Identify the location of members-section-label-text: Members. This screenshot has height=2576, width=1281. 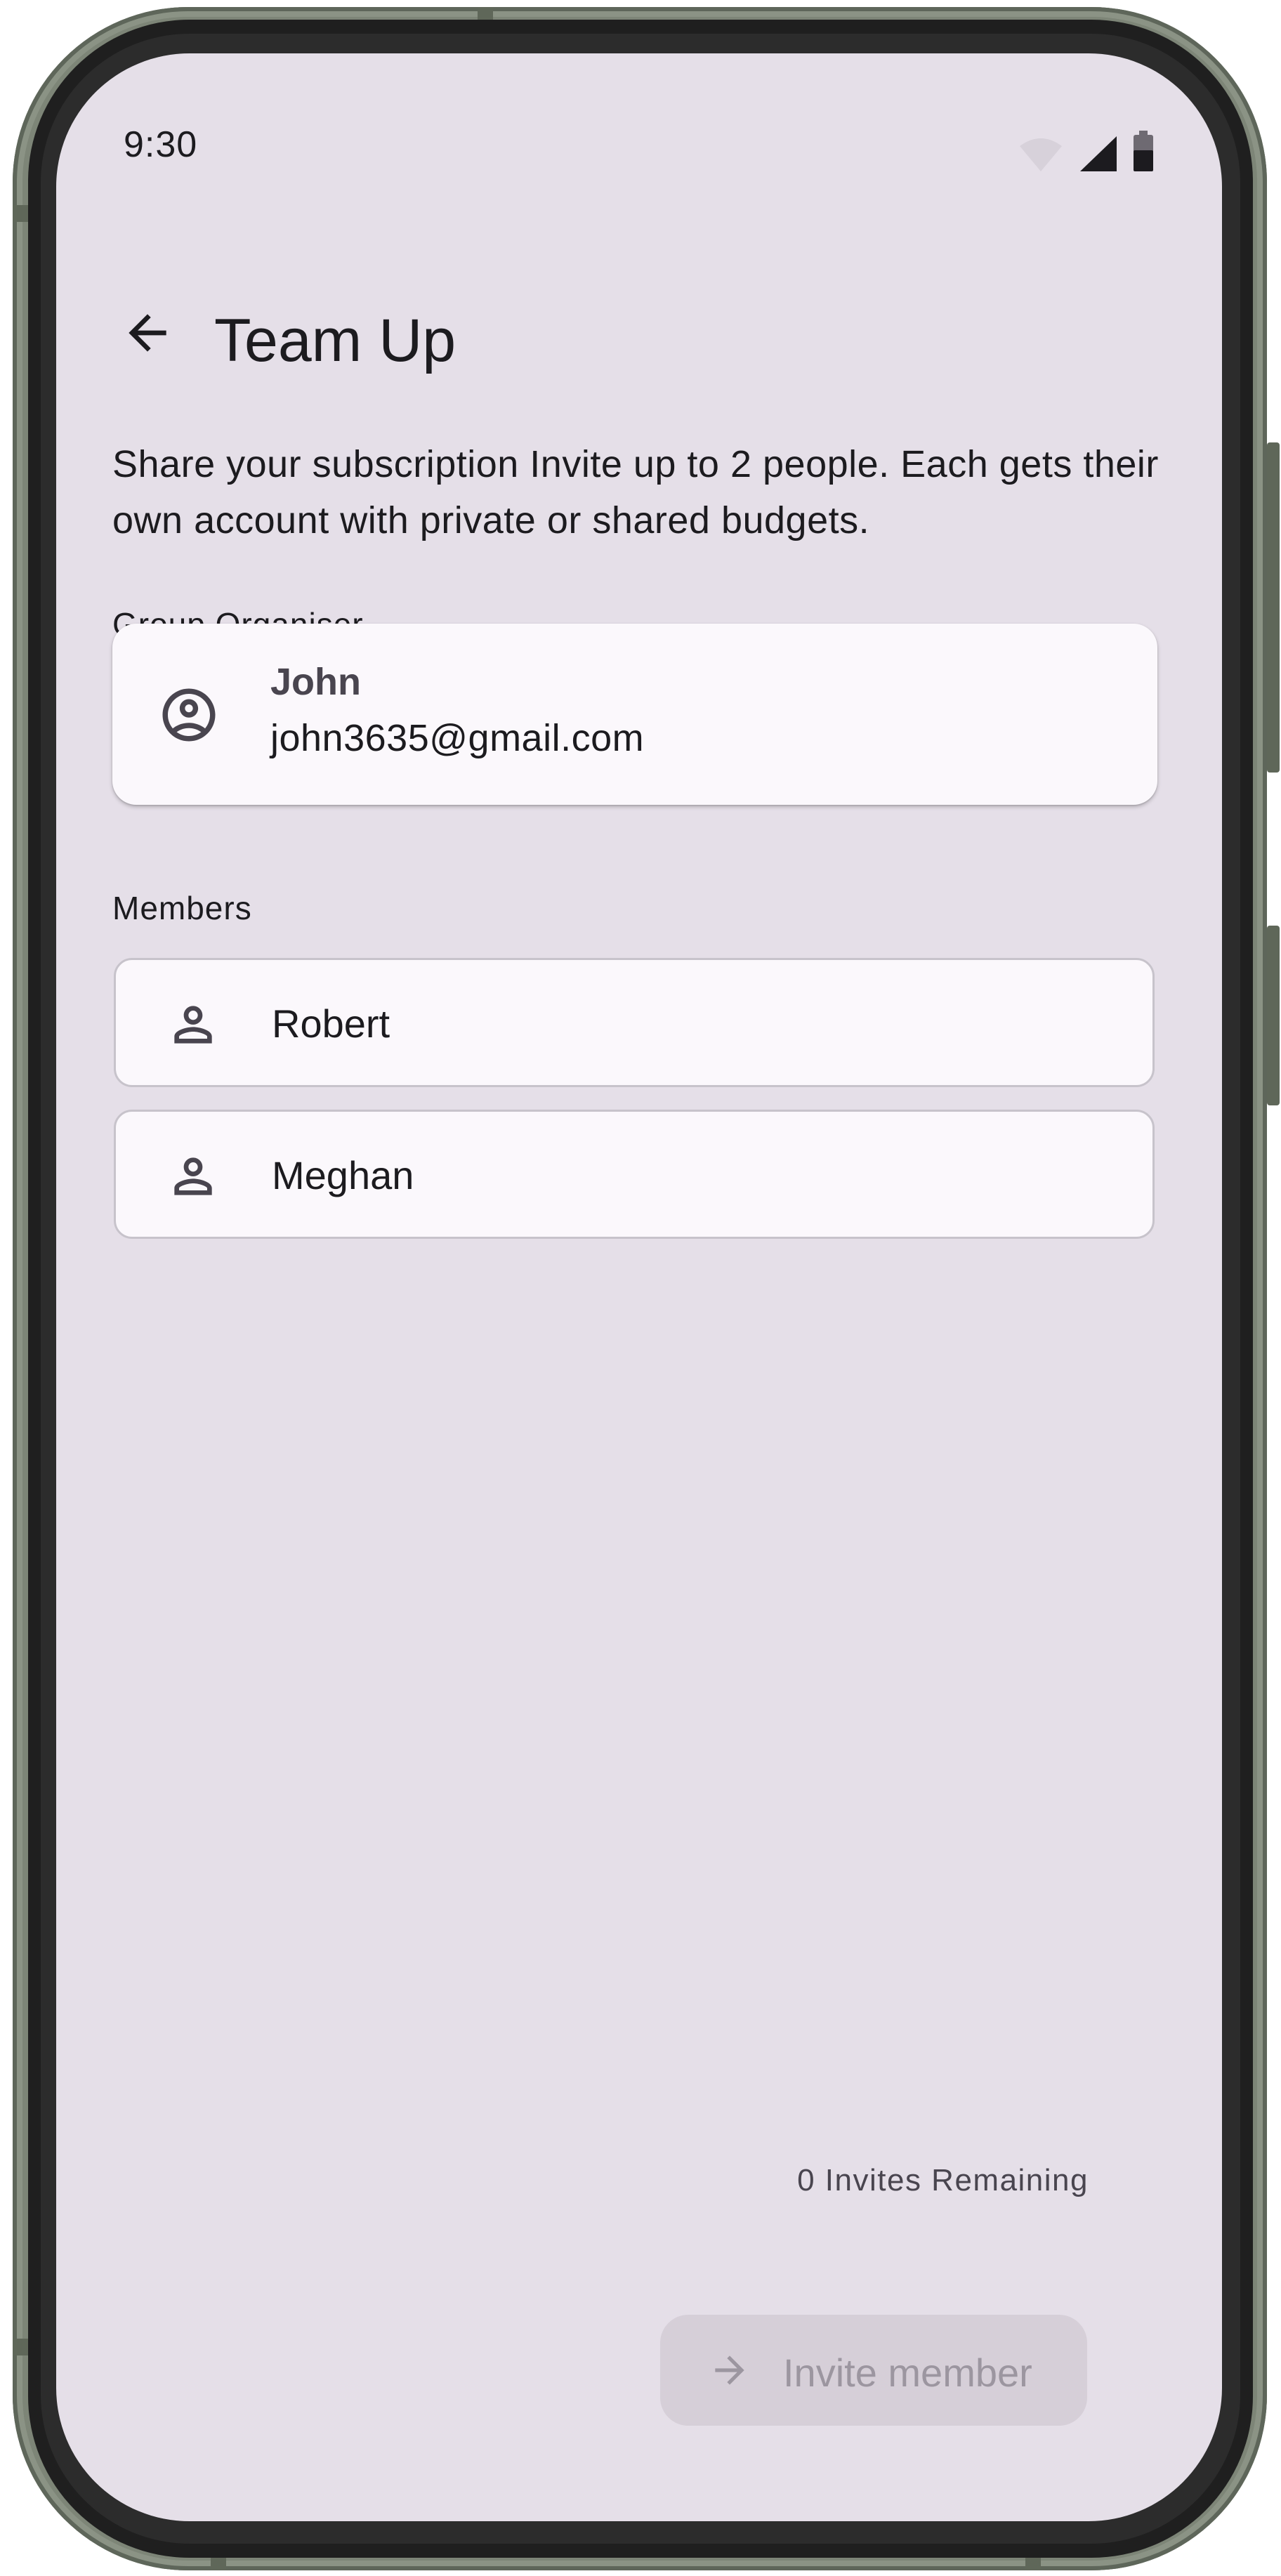
(182, 908).